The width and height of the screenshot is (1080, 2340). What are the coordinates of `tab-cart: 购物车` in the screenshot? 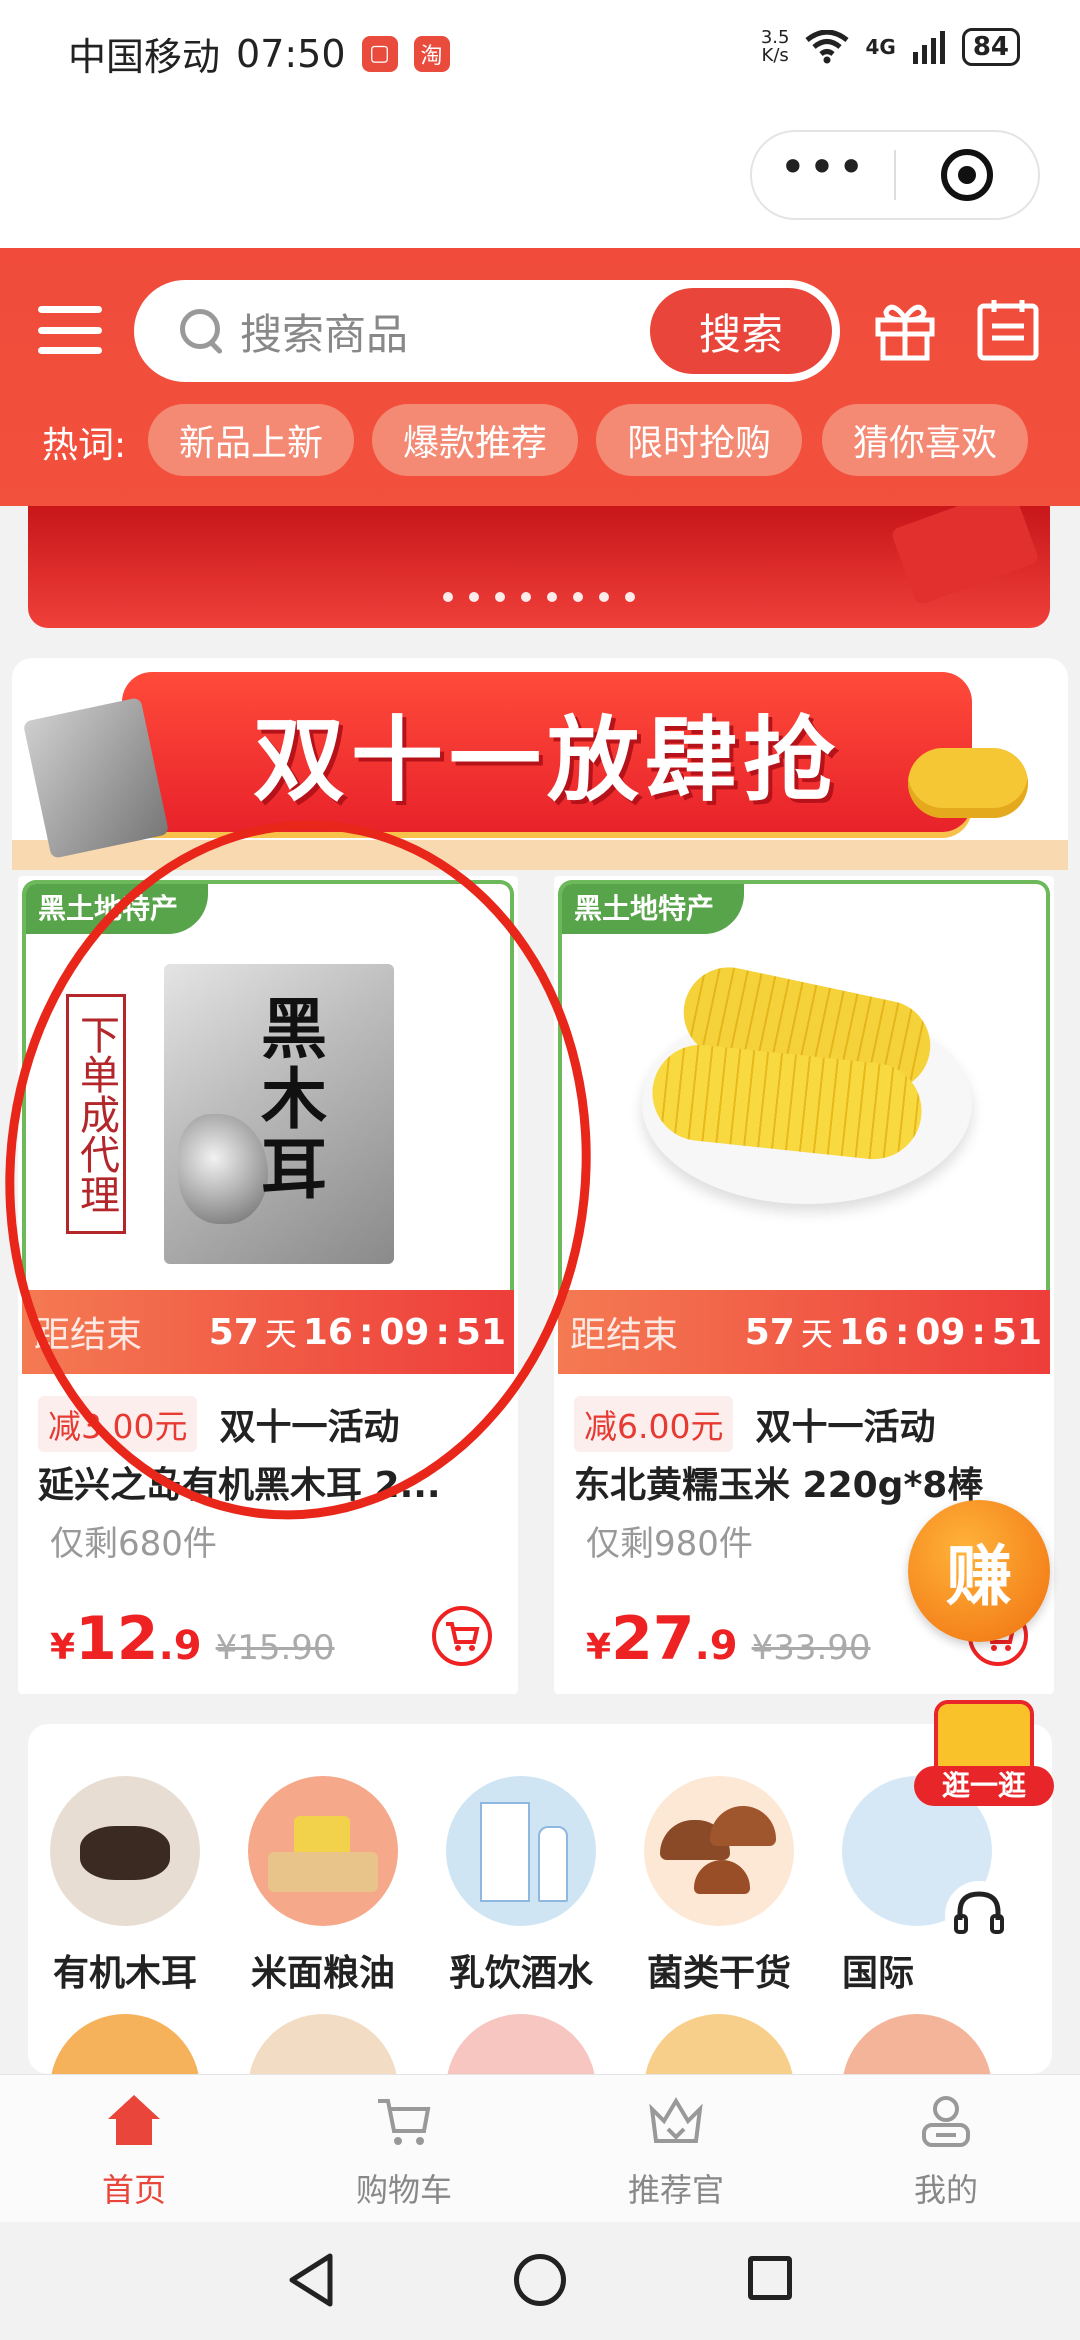 It's located at (404, 2148).